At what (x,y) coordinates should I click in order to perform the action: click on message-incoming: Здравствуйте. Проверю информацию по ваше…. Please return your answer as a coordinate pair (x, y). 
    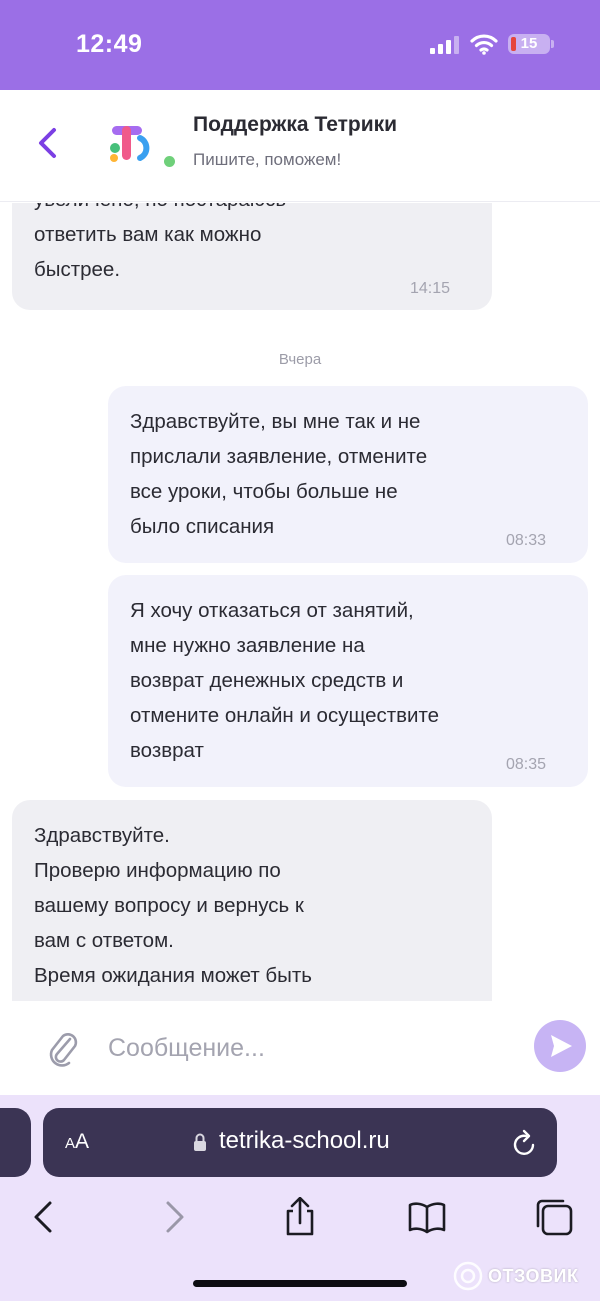
    Looking at the image, I should click on (252, 900).